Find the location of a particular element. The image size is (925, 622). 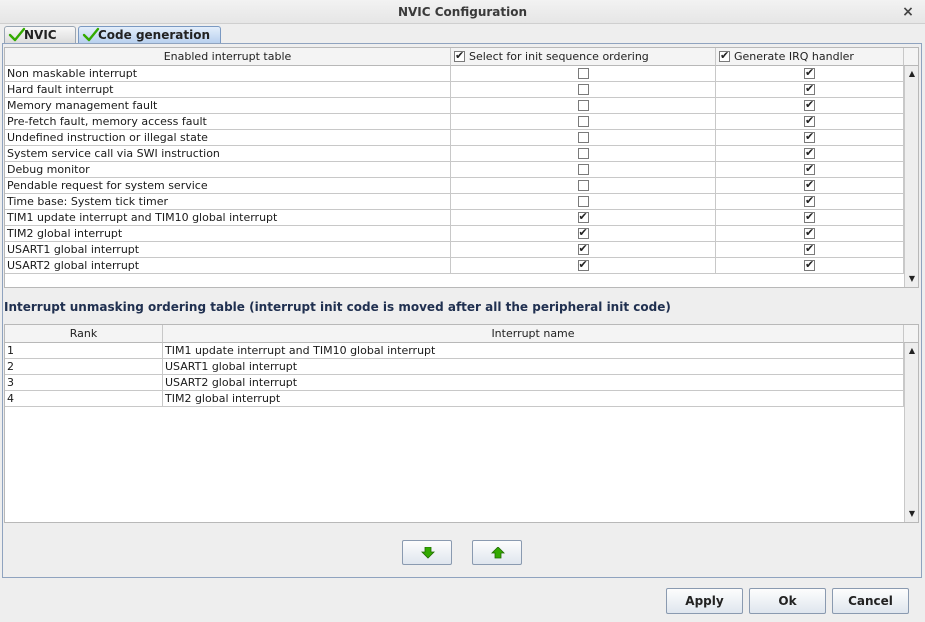

table-row: TIM2 global interrupt ✔ ✔ is located at coordinates (454, 234).